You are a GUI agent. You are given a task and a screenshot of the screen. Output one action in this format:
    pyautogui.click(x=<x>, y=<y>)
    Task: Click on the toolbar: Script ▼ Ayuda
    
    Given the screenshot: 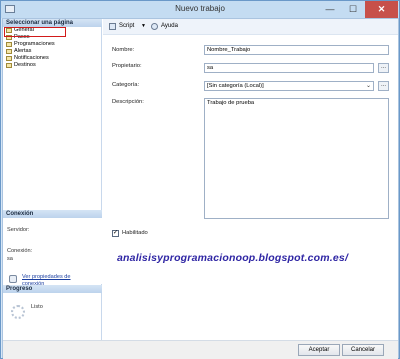 What is the action you would take?
    pyautogui.click(x=250, y=27)
    